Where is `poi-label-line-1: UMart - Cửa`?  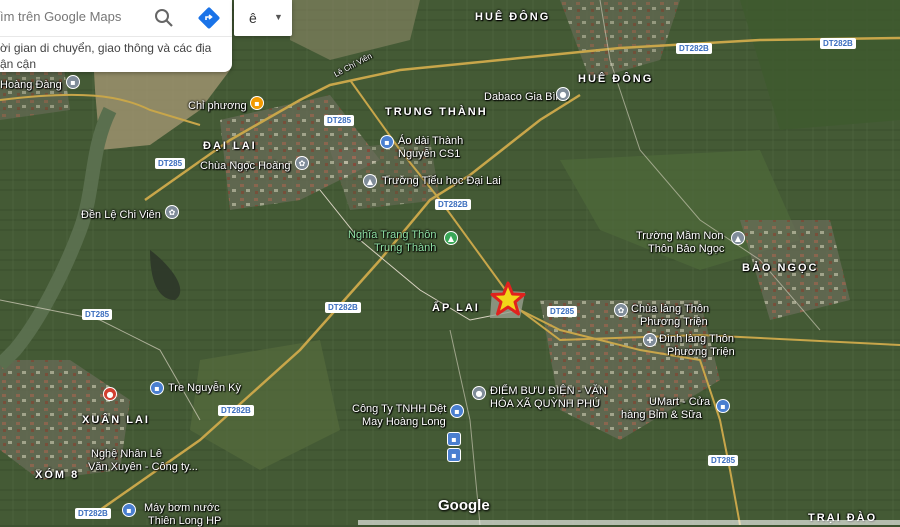 poi-label-line-1: UMart - Cửa is located at coordinates (680, 402).